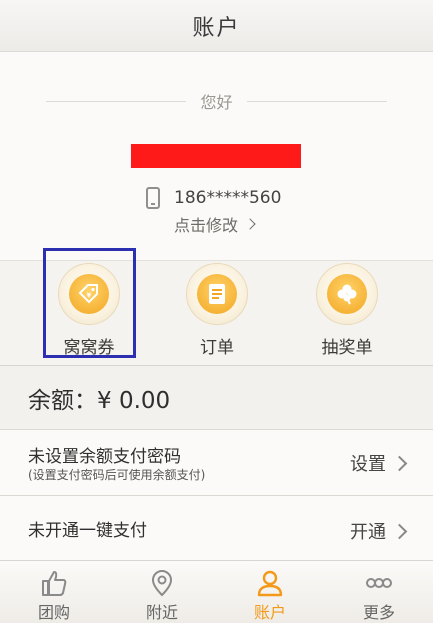 The width and height of the screenshot is (433, 623). I want to click on username-redaction, so click(216, 156).